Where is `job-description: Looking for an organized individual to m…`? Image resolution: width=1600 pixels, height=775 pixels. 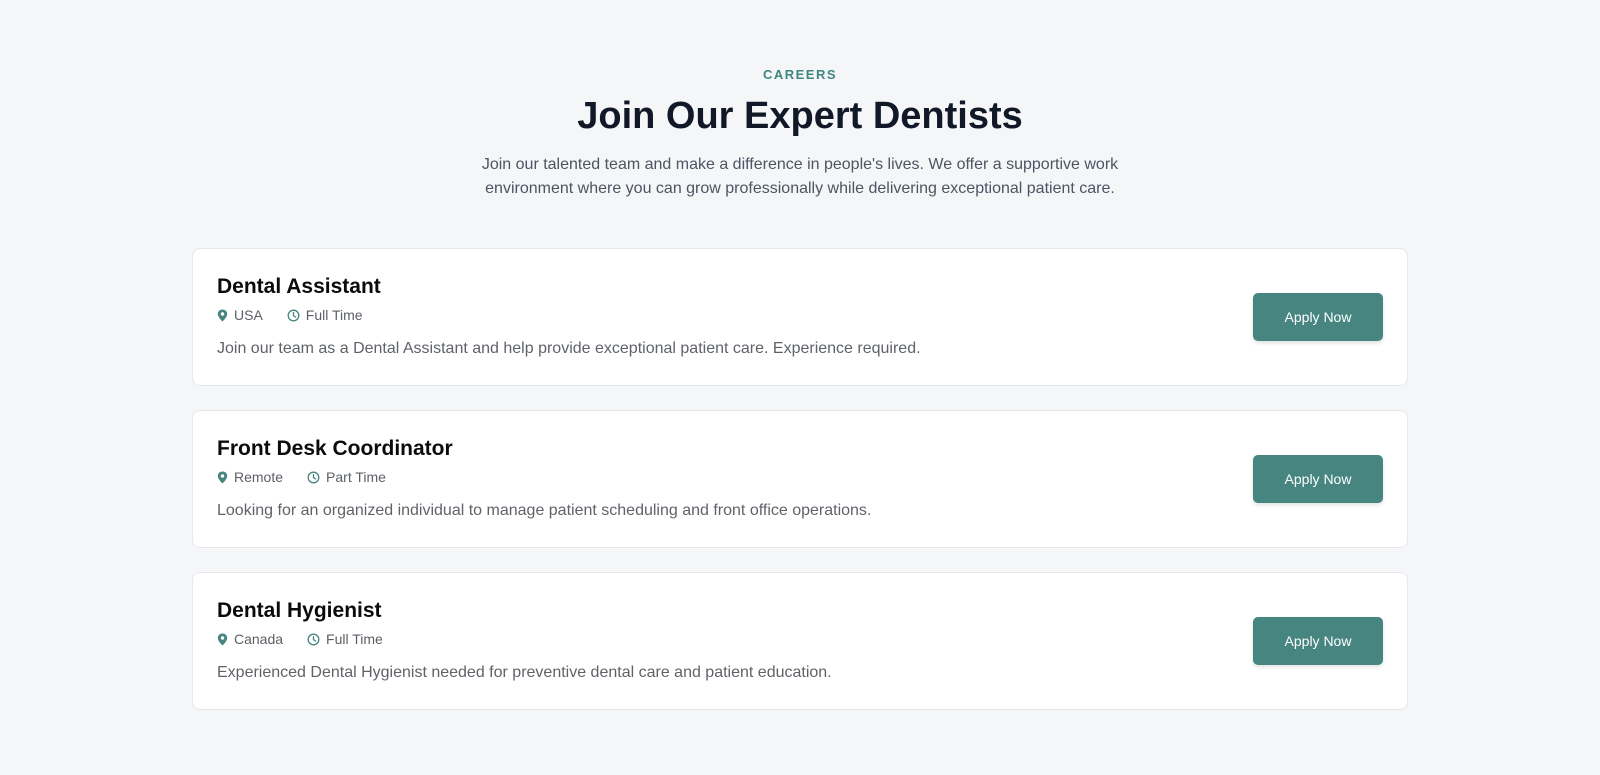 job-description: Looking for an organized individual to m… is located at coordinates (544, 510).